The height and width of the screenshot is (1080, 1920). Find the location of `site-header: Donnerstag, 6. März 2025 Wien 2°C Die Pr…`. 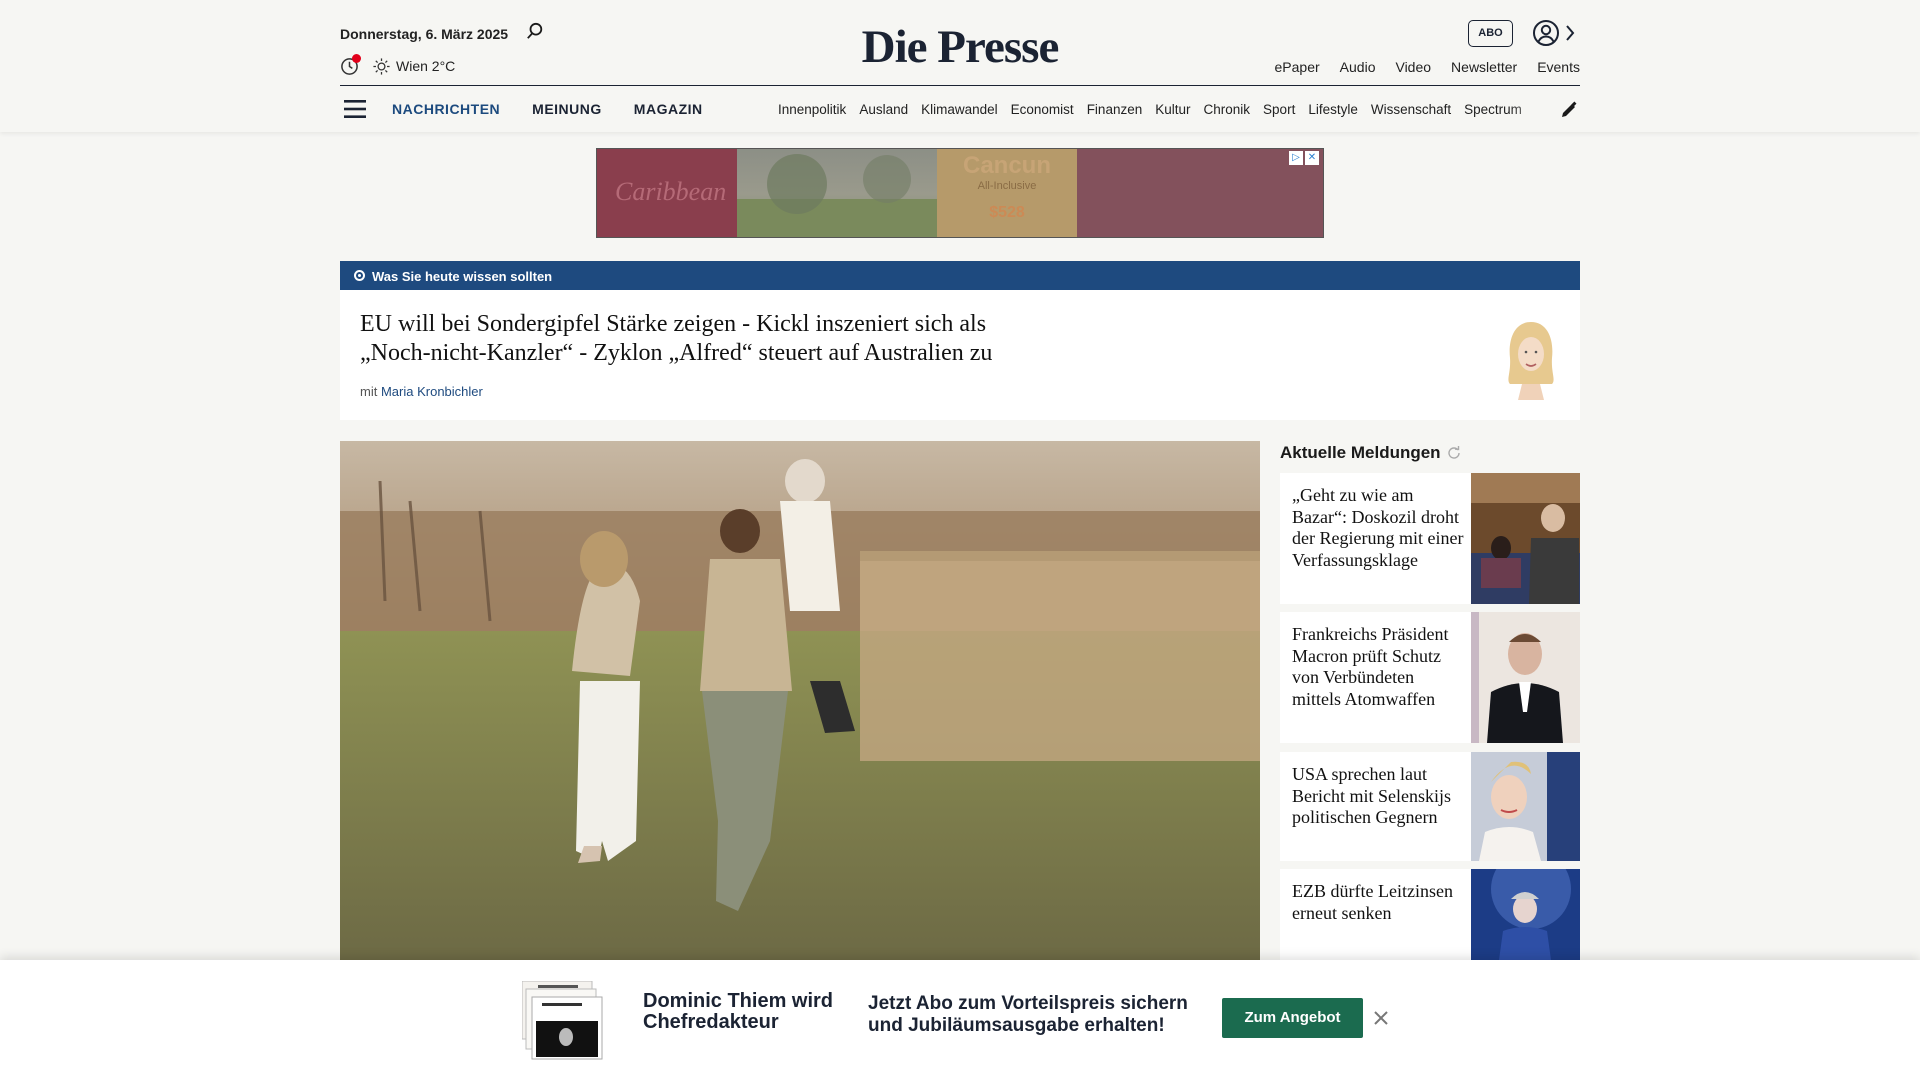

site-header: Donnerstag, 6. März 2025 Wien 2°C Die Pr… is located at coordinates (960, 66).